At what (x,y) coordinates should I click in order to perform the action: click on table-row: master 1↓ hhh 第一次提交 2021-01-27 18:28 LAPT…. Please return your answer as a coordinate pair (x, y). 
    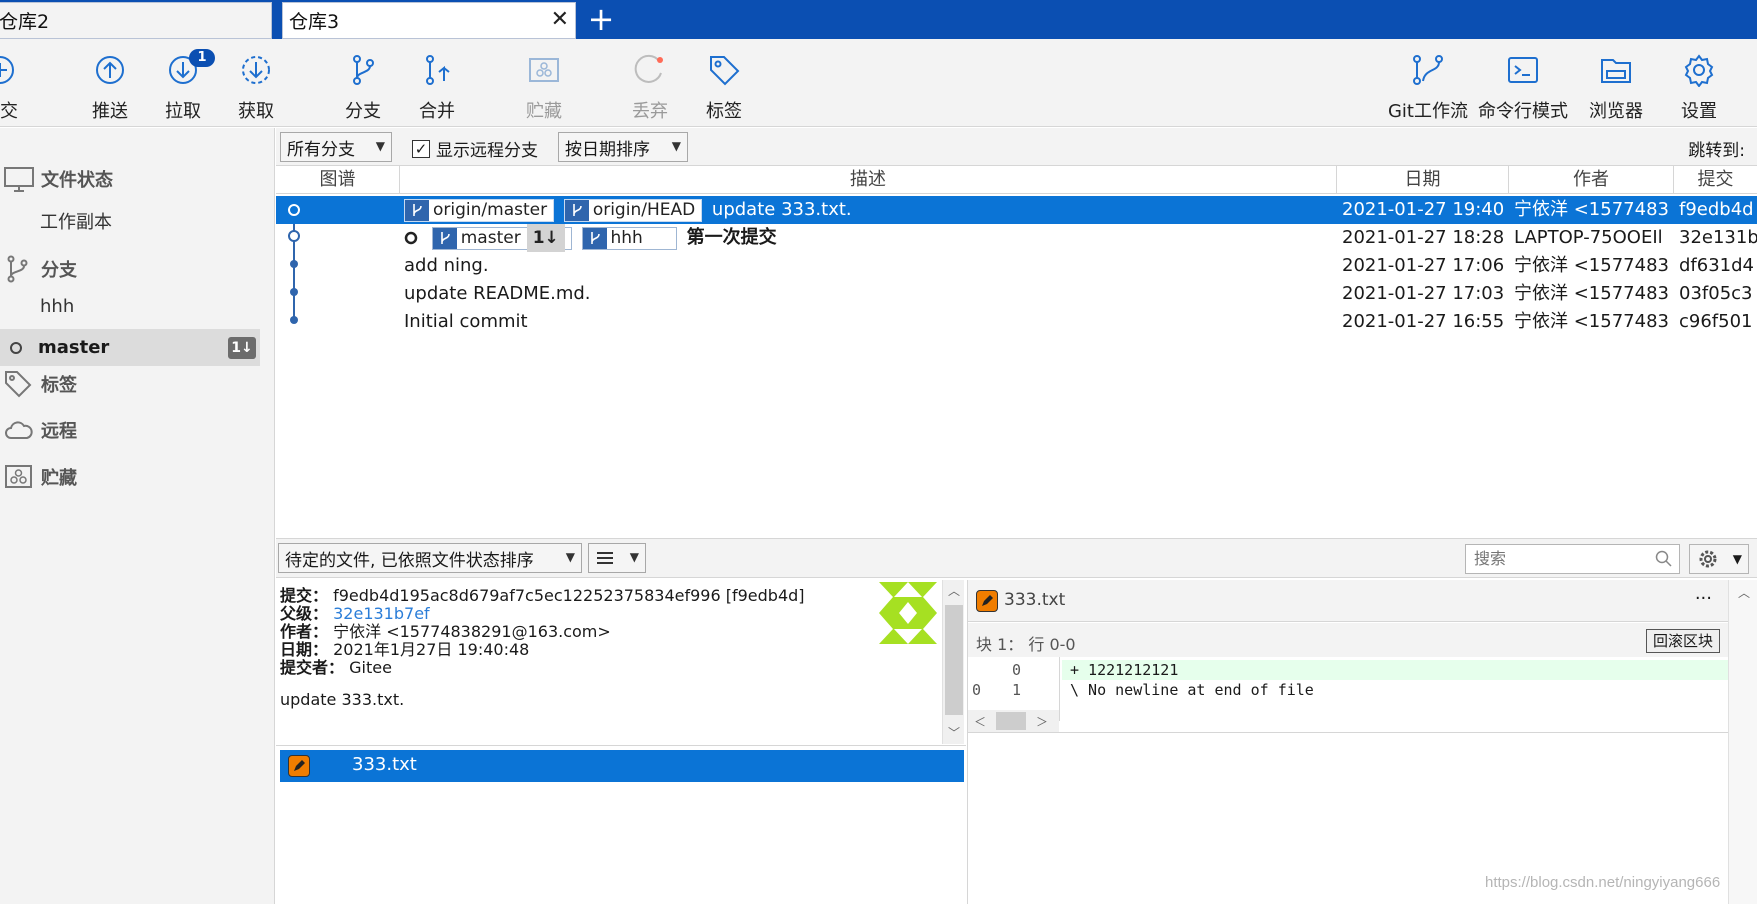
    Looking at the image, I should click on (1016, 238).